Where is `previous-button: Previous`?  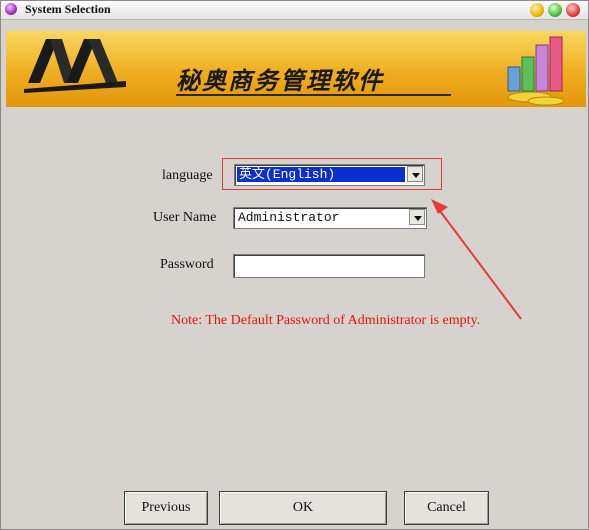
previous-button: Previous is located at coordinates (166, 508).